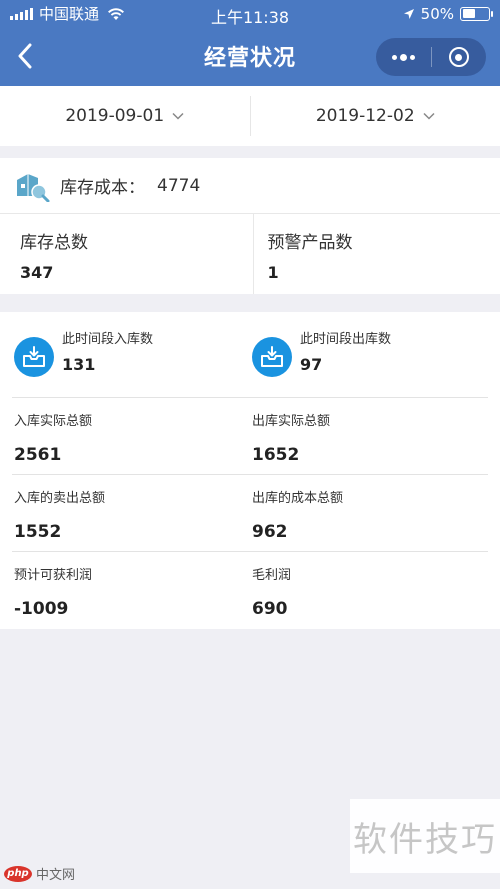 Image resolution: width=500 pixels, height=889 pixels. I want to click on status-bar: 中国联通 上午11:38 50%, so click(250, 13).